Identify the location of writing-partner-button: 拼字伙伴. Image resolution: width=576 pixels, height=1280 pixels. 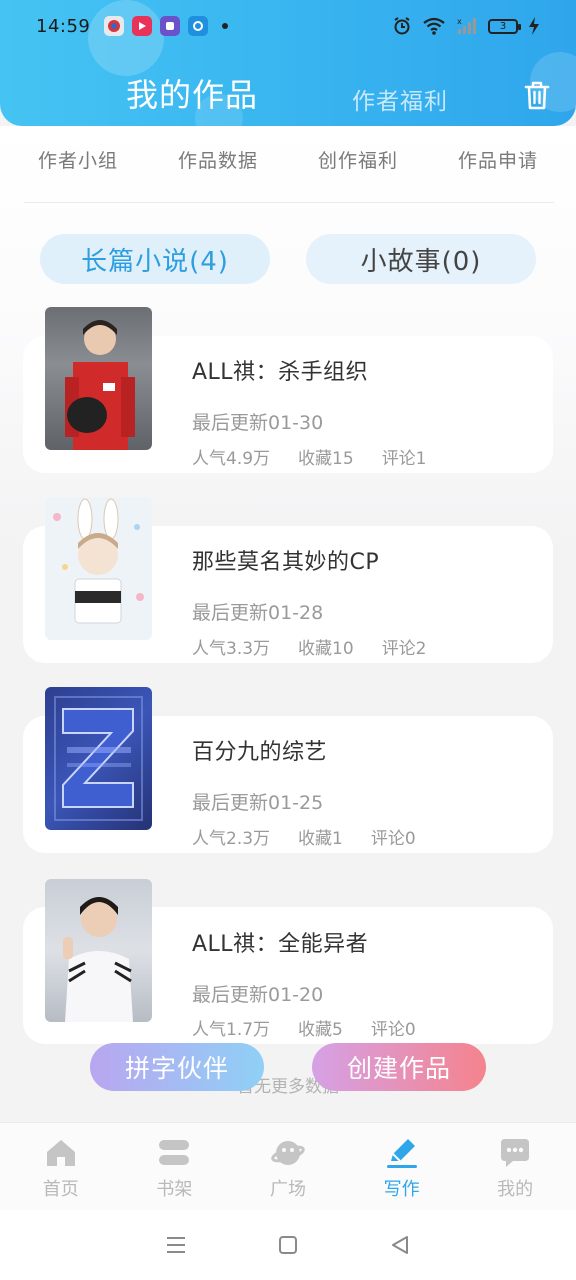
(177, 1067).